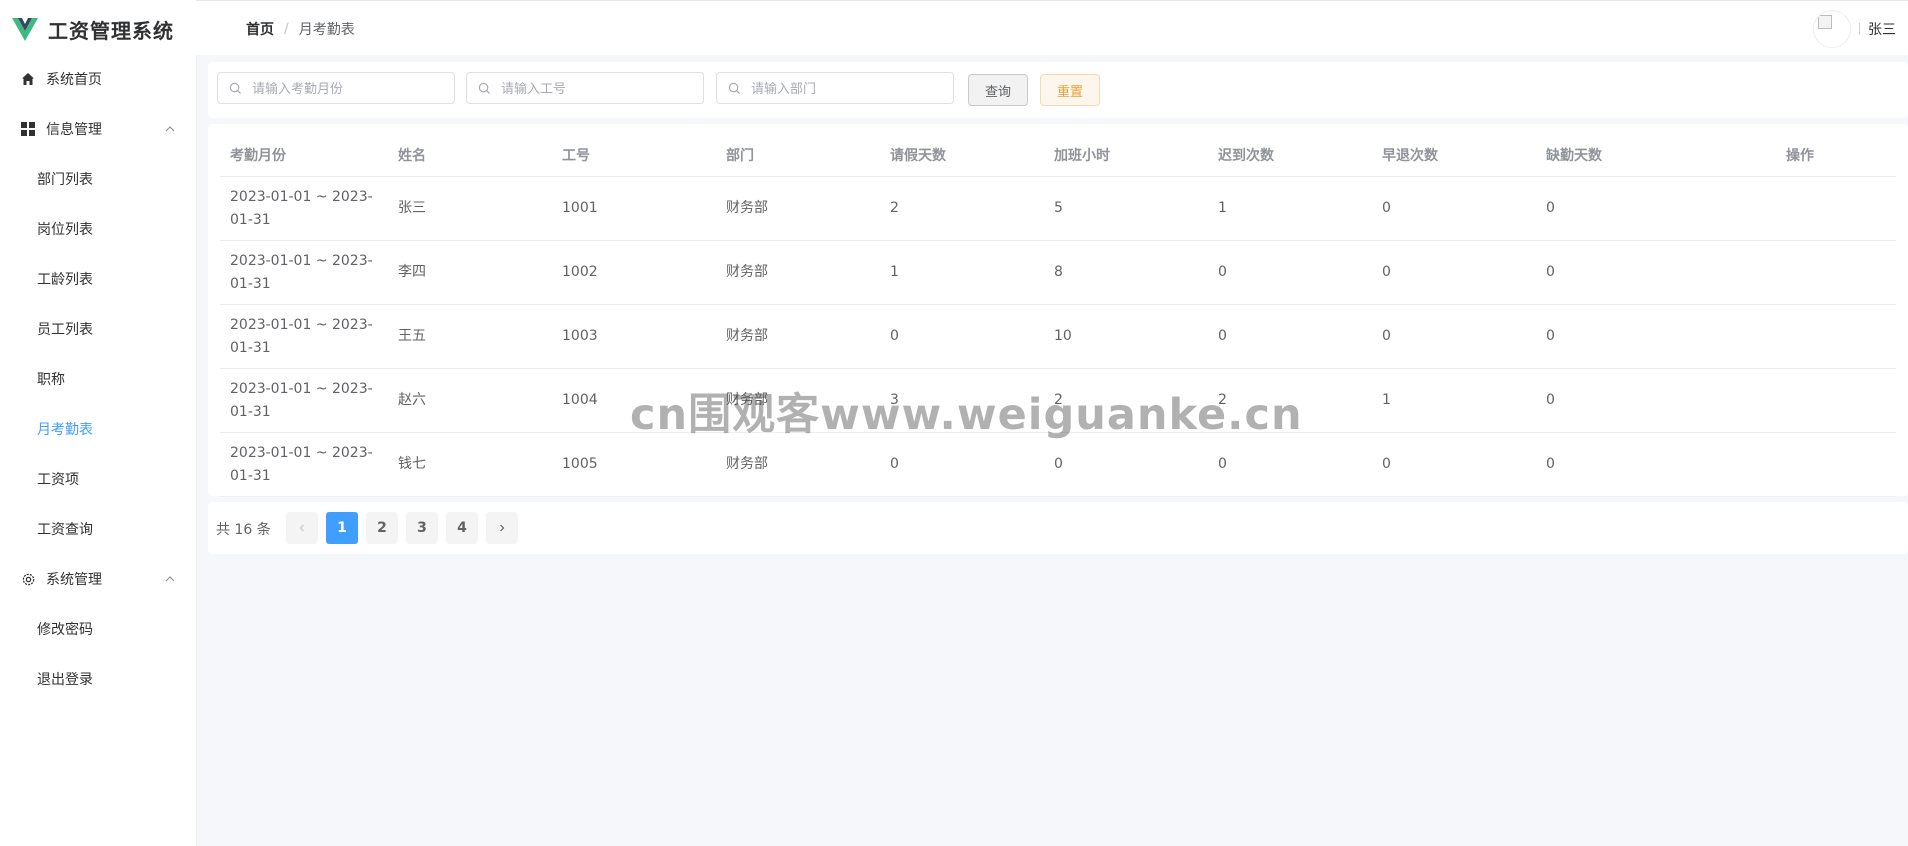  I want to click on sidebar-item-home: 系统首页, so click(98, 79).